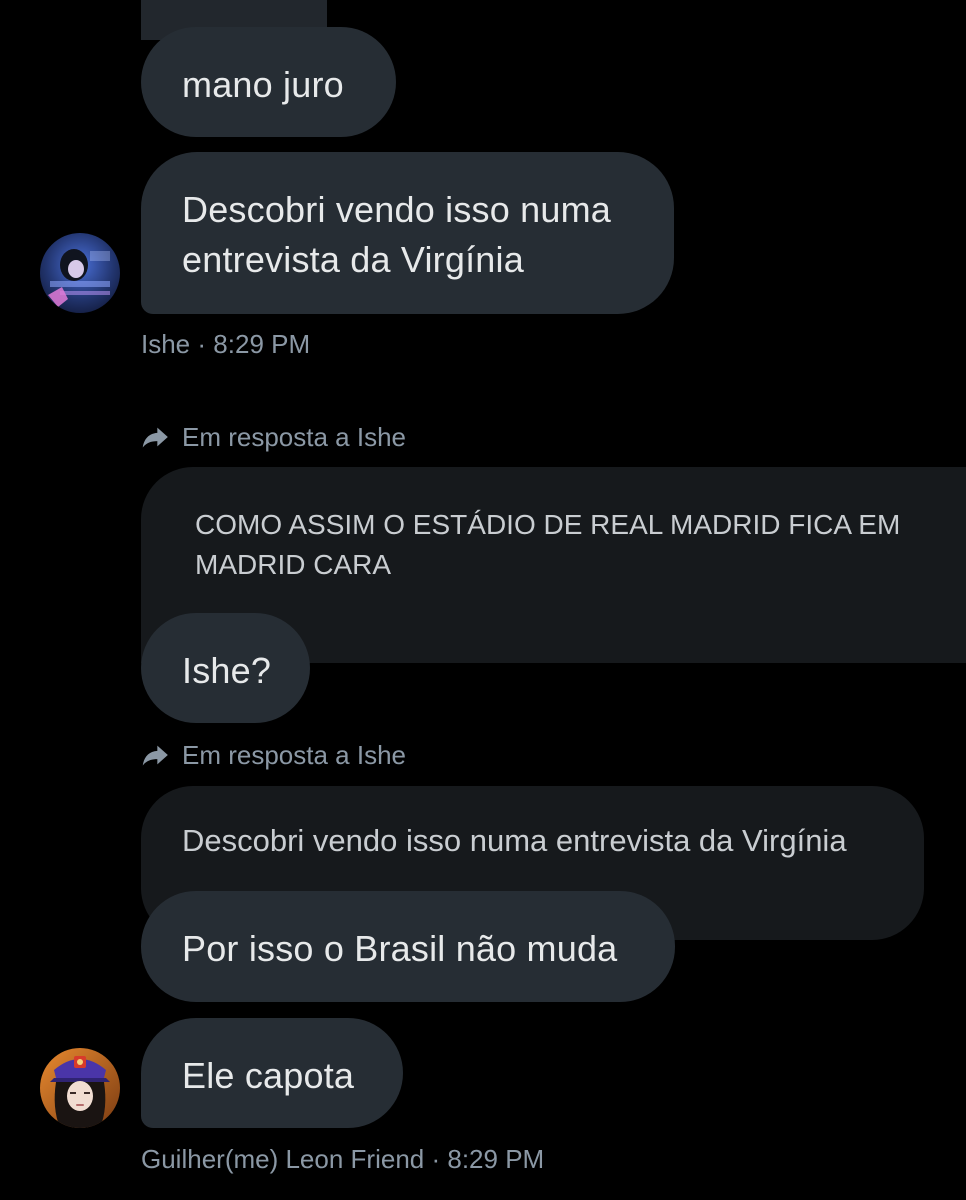  I want to click on message-bubble-por-isso: Por isso o Brasil não muda, so click(408, 946).